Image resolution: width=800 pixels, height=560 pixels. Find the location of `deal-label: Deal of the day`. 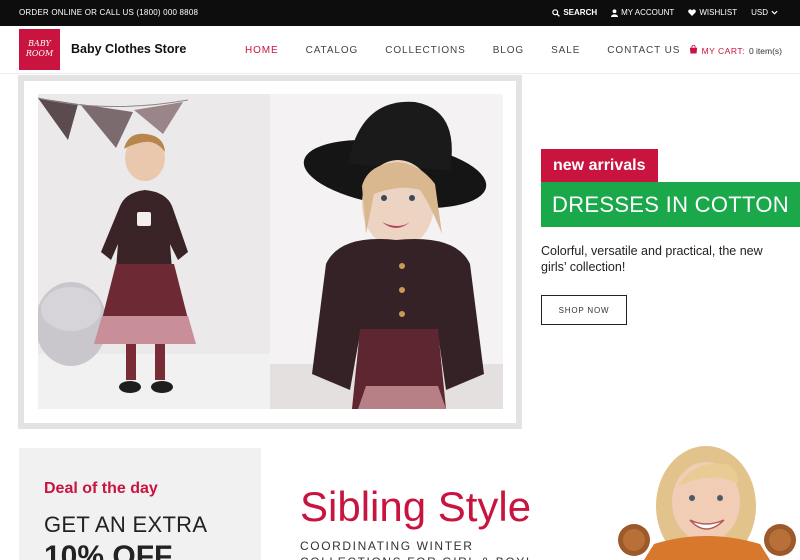

deal-label: Deal of the day is located at coordinates (101, 488).